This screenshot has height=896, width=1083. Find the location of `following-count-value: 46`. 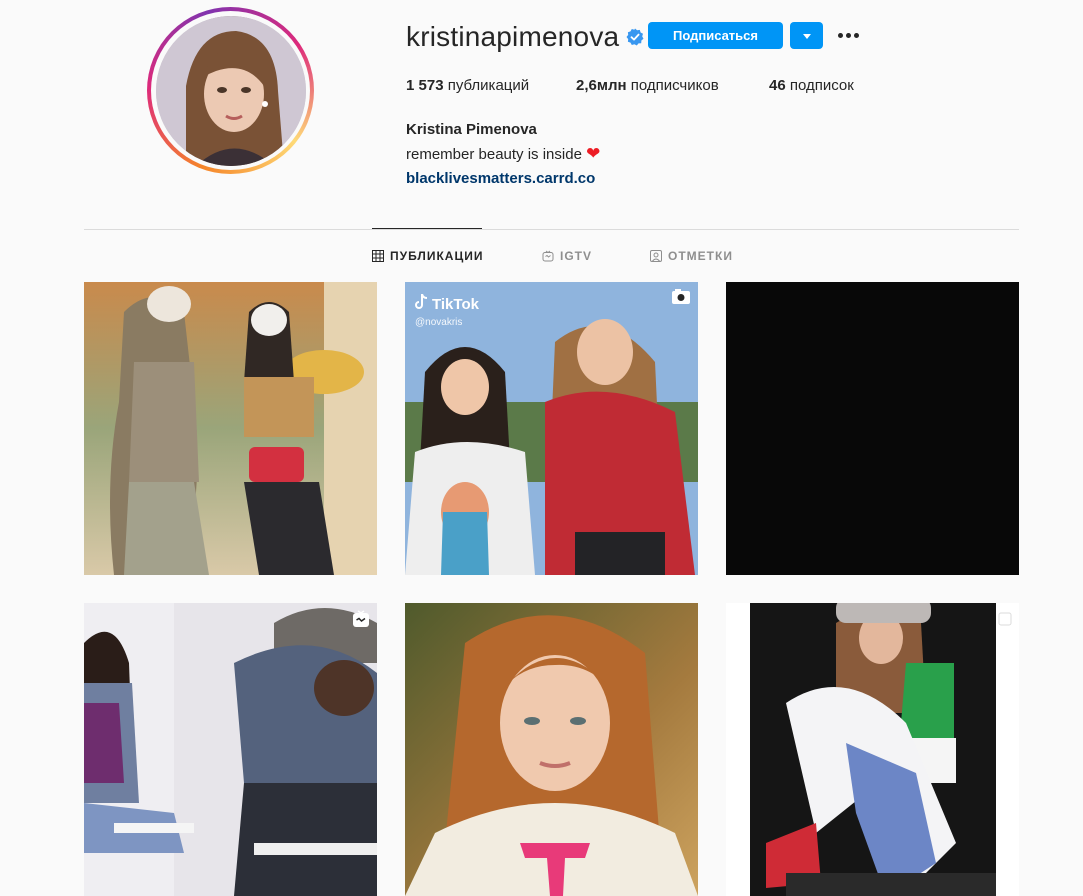

following-count-value: 46 is located at coordinates (777, 85).